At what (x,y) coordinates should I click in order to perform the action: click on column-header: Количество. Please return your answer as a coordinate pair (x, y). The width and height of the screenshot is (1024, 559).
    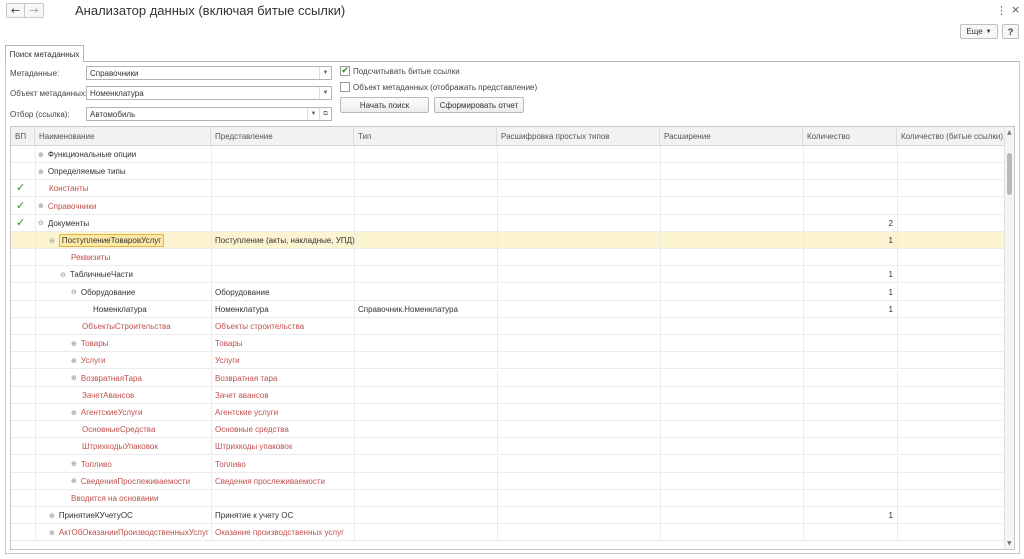
    Looking at the image, I should click on (850, 136).